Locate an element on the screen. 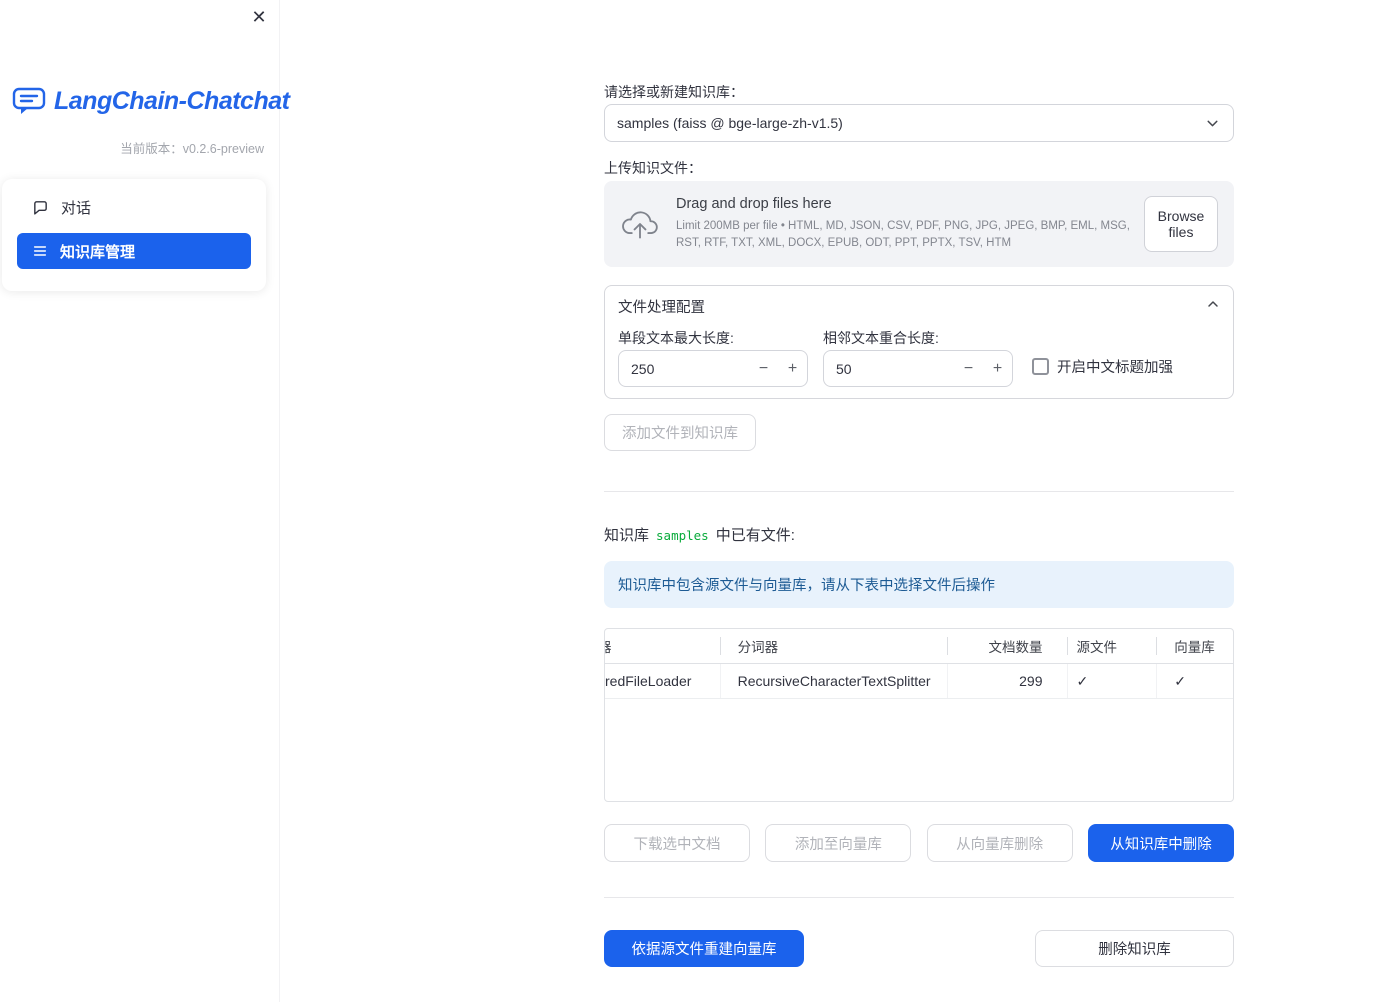 The image size is (1380, 1002). delete-from-vector-store-button: 从向量库删除 is located at coordinates (999, 843).